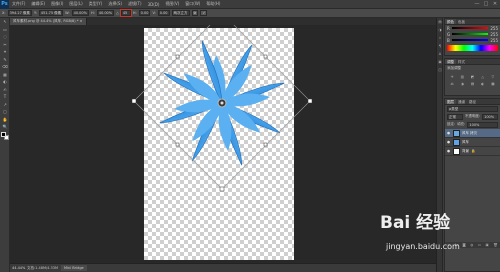  What do you see at coordinates (265, 56) in the screenshot?
I see `transform-handle-upper-right` at bounding box center [265, 56].